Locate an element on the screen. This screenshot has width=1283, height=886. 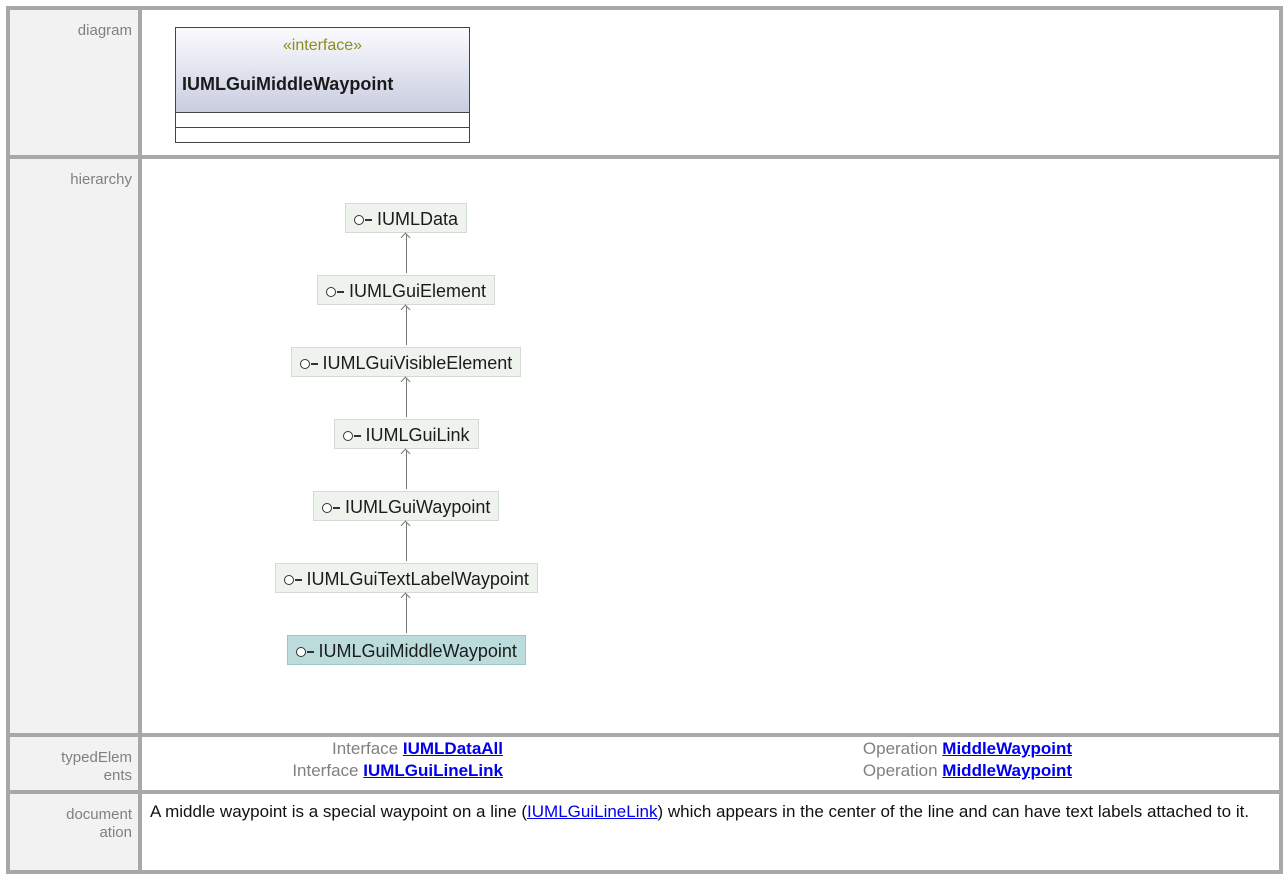
documentation-label-line2: ation is located at coordinates (115, 832).